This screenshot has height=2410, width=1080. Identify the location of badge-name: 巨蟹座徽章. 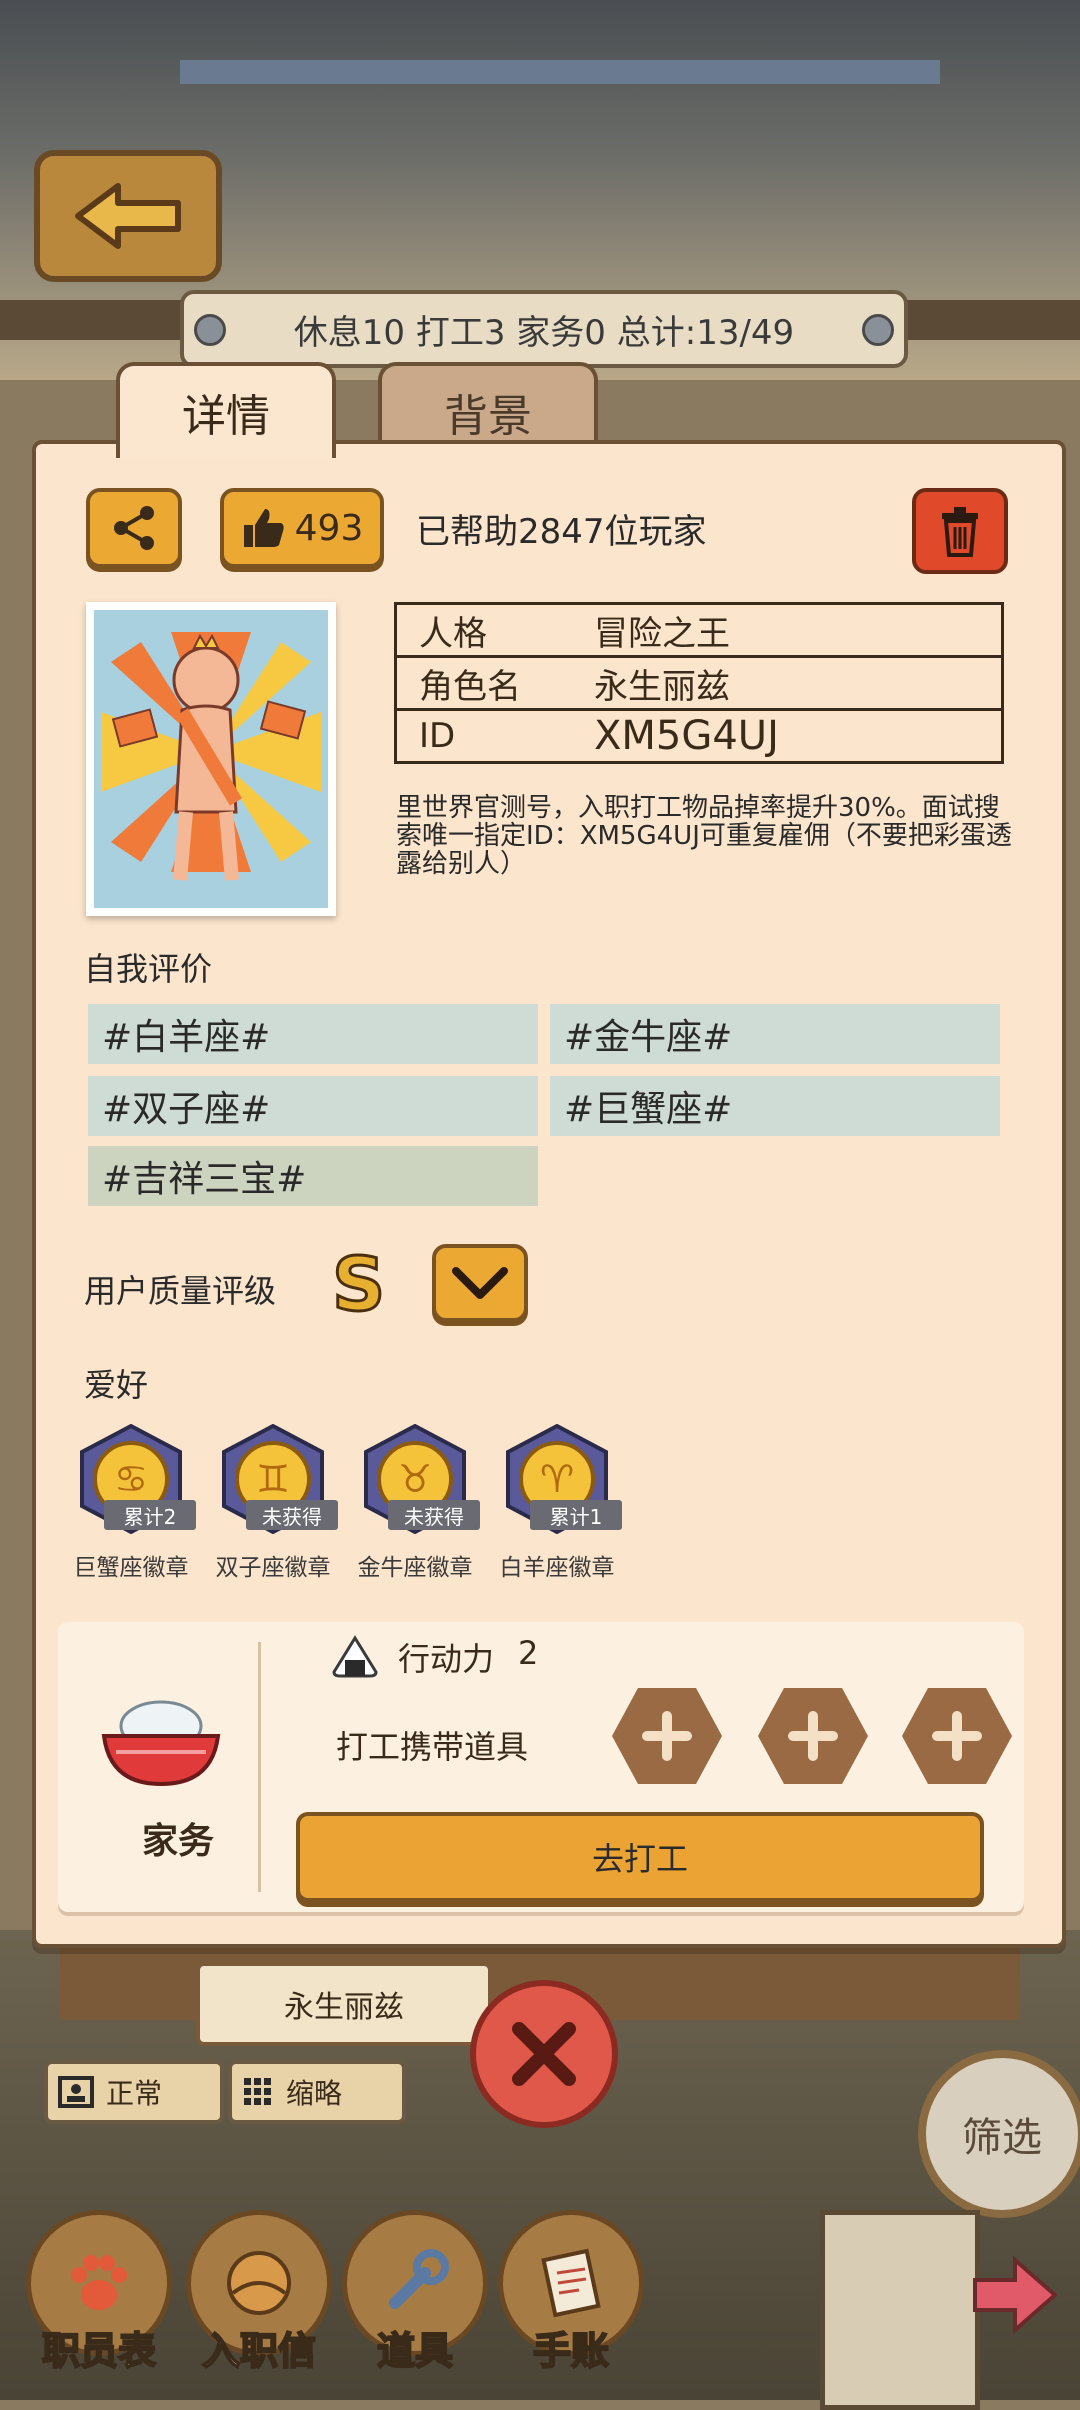
(131, 1568).